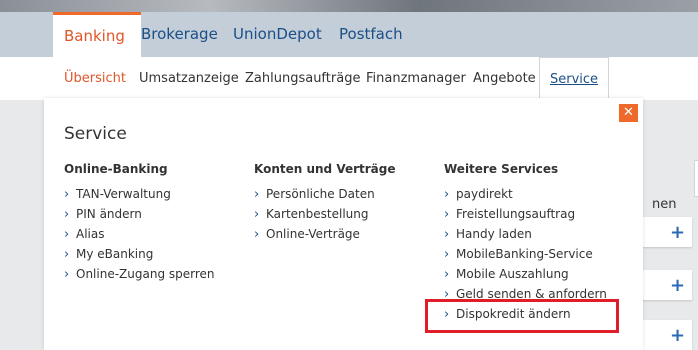 This screenshot has width=698, height=350. What do you see at coordinates (95, 134) in the screenshot?
I see `panel-title: Service` at bounding box center [95, 134].